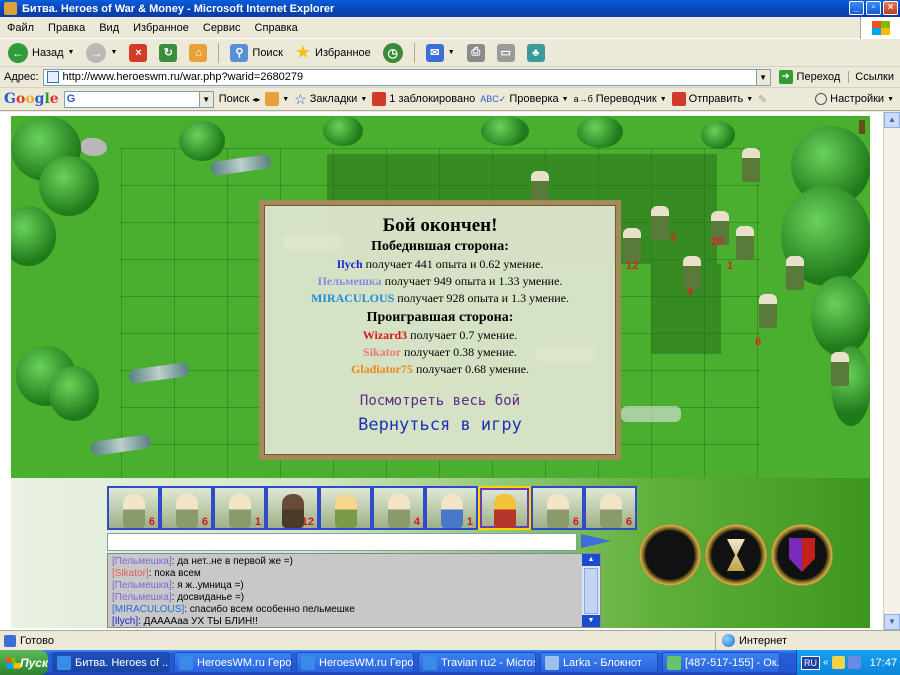  What do you see at coordinates (382, 369) in the screenshot?
I see `loser-name: Gladiator75` at bounding box center [382, 369].